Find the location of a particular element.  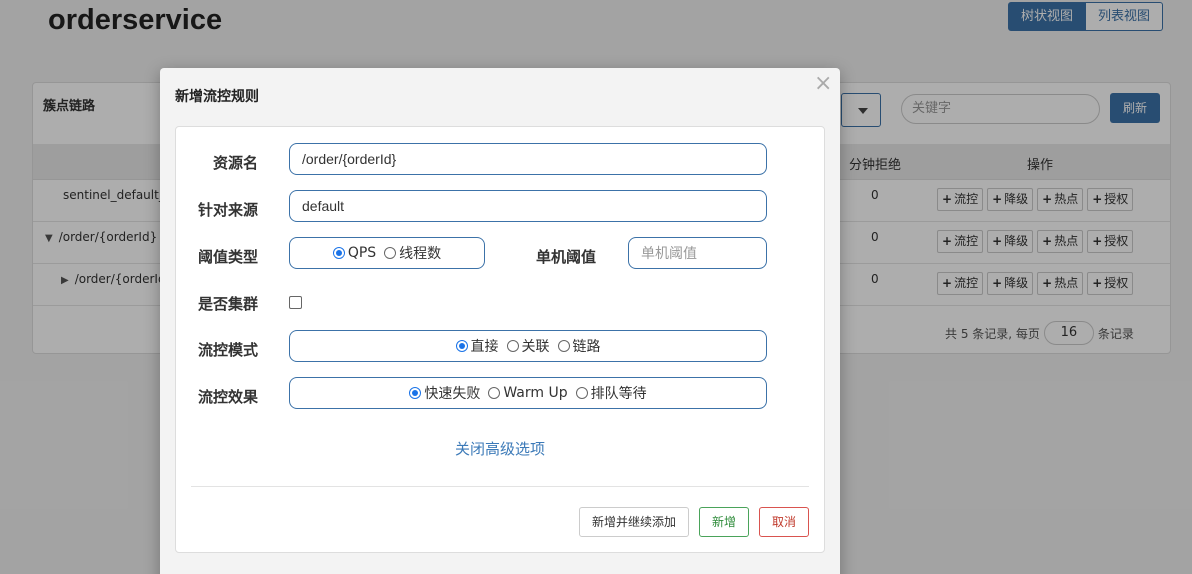

threshold-type-qps: QPS is located at coordinates (354, 253).